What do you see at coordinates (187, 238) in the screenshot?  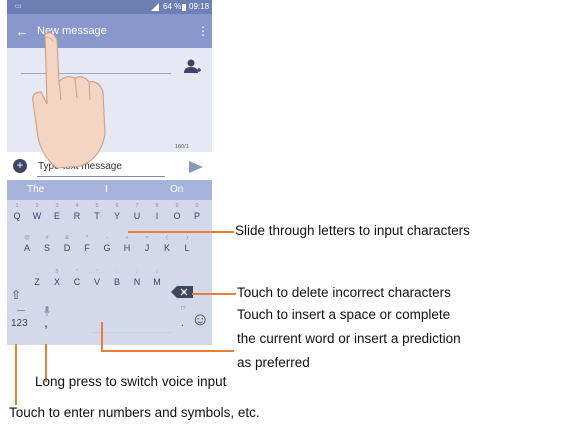 I see `key-sub-label: )` at bounding box center [187, 238].